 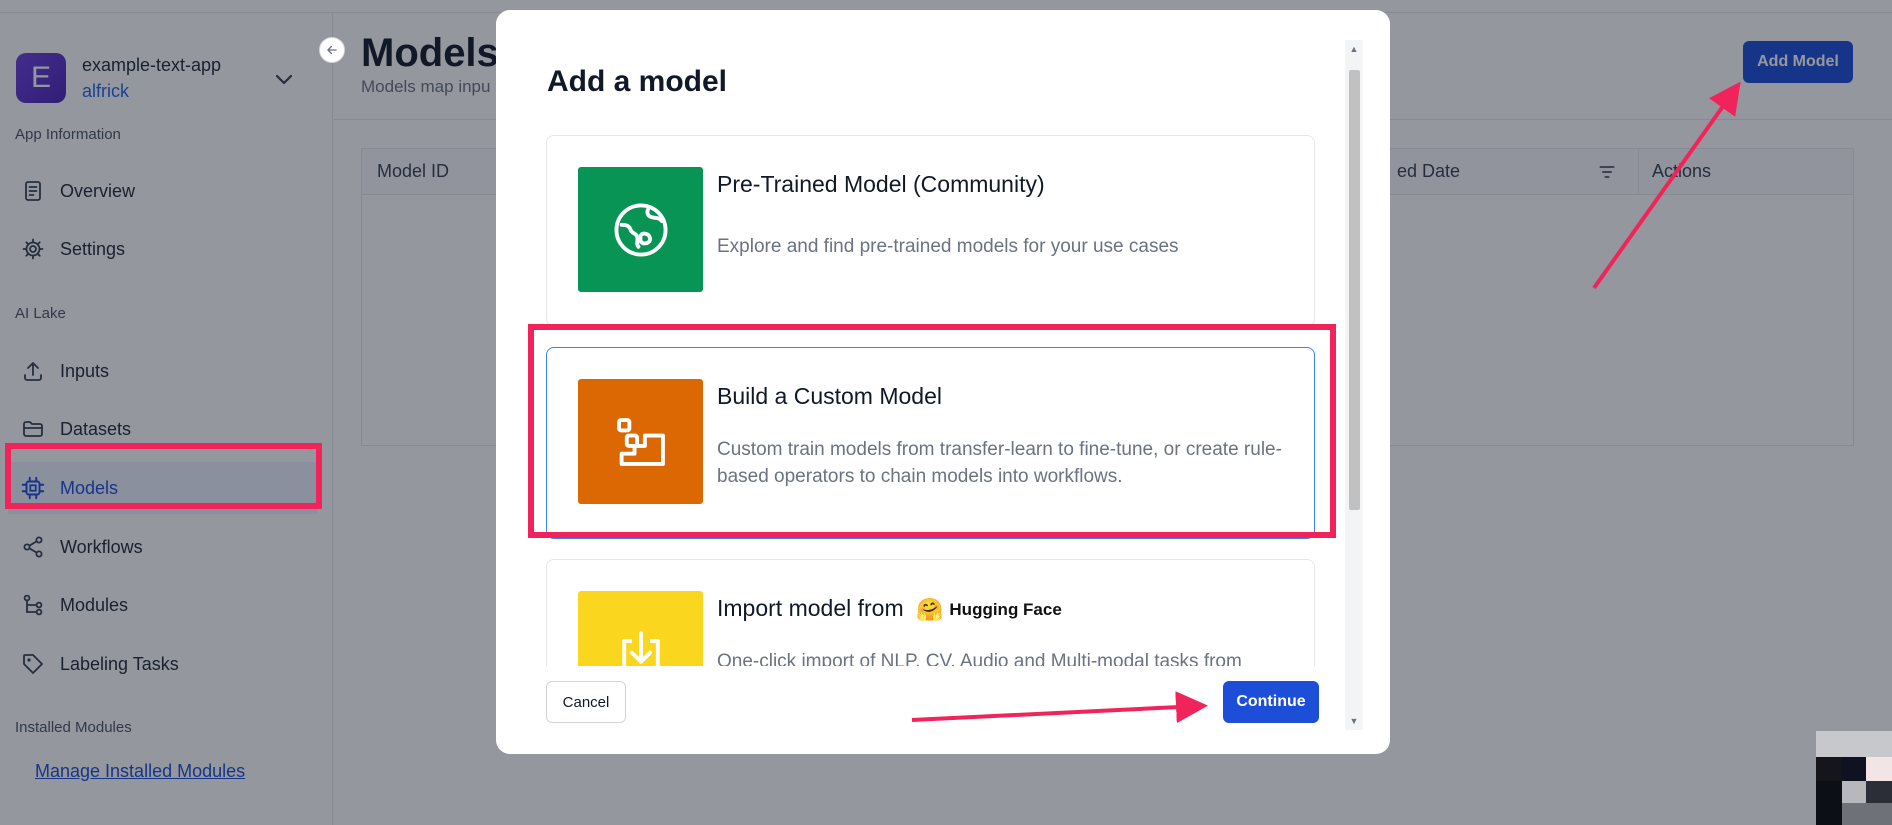 I want to click on highlight-models-box, so click(x=163, y=476).